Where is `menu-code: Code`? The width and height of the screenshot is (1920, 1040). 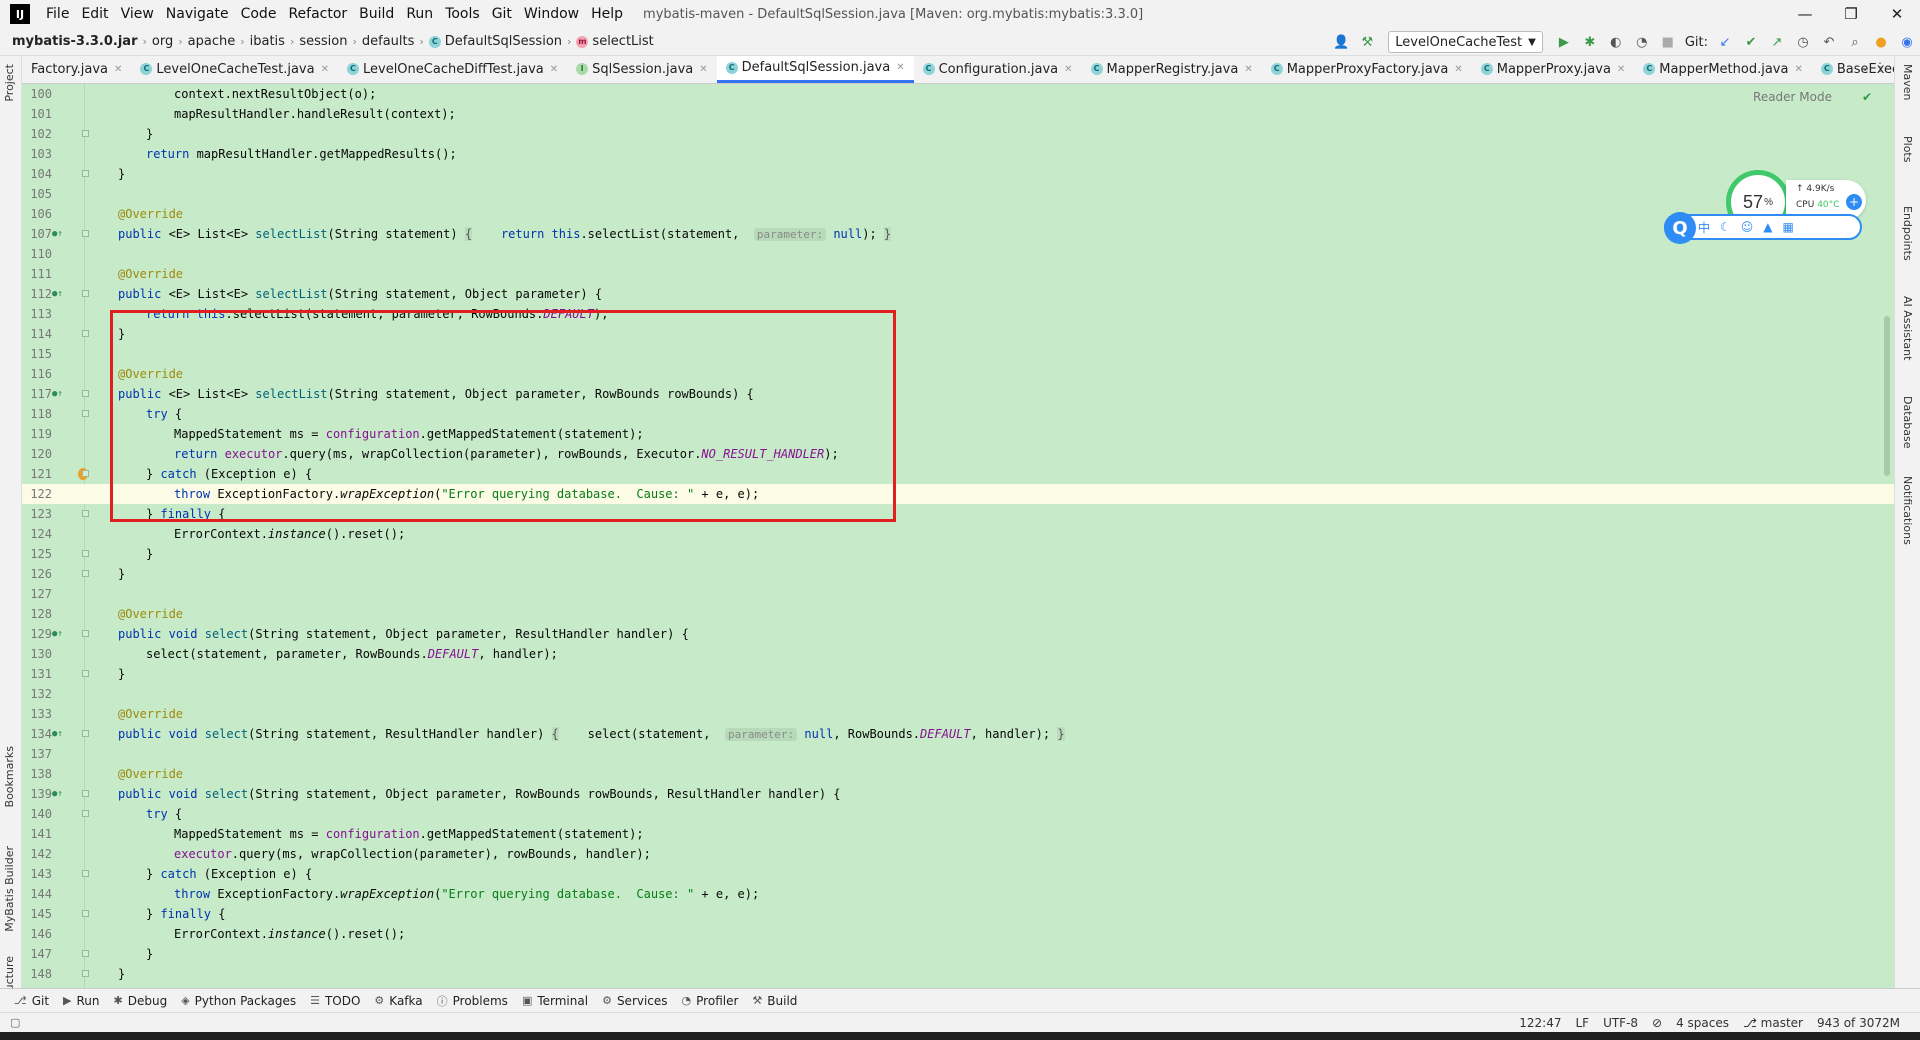 menu-code: Code is located at coordinates (259, 14).